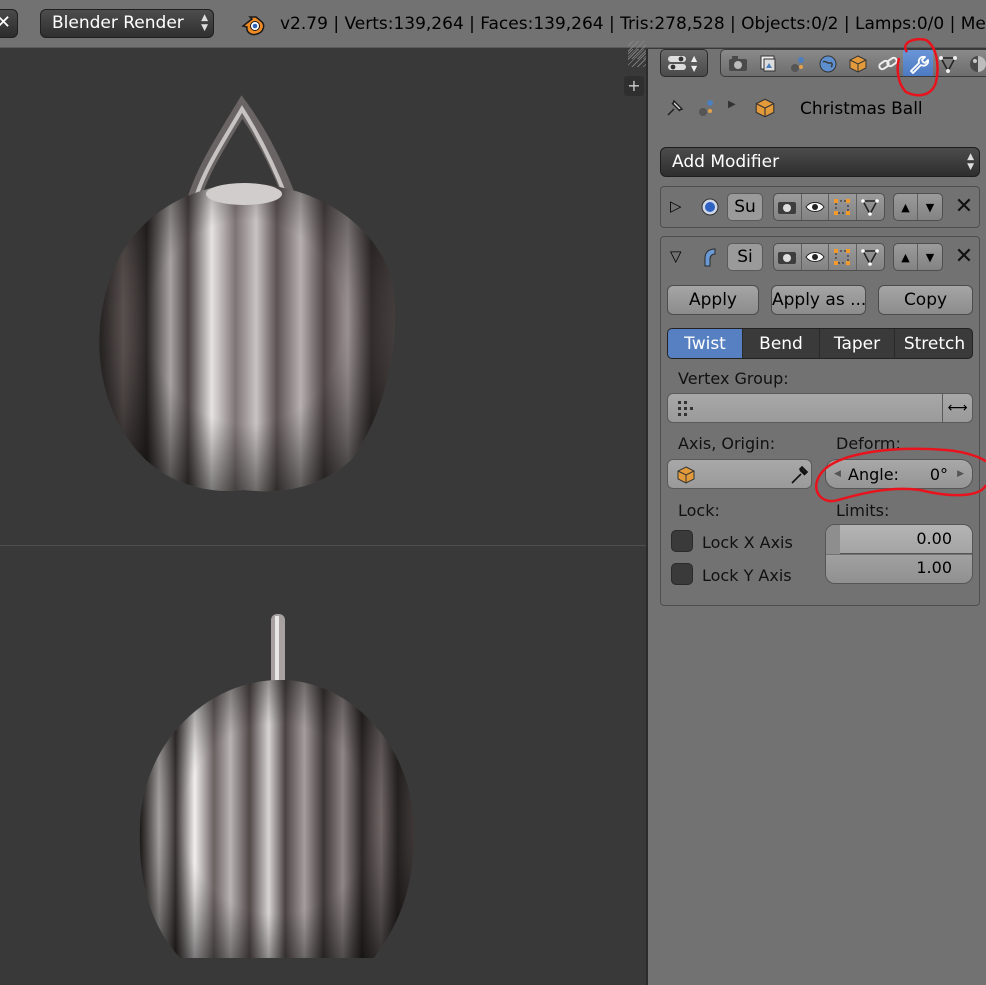 This screenshot has height=985, width=986. What do you see at coordinates (676, 206) in the screenshot?
I see `expand-arrow-icon: ▷` at bounding box center [676, 206].